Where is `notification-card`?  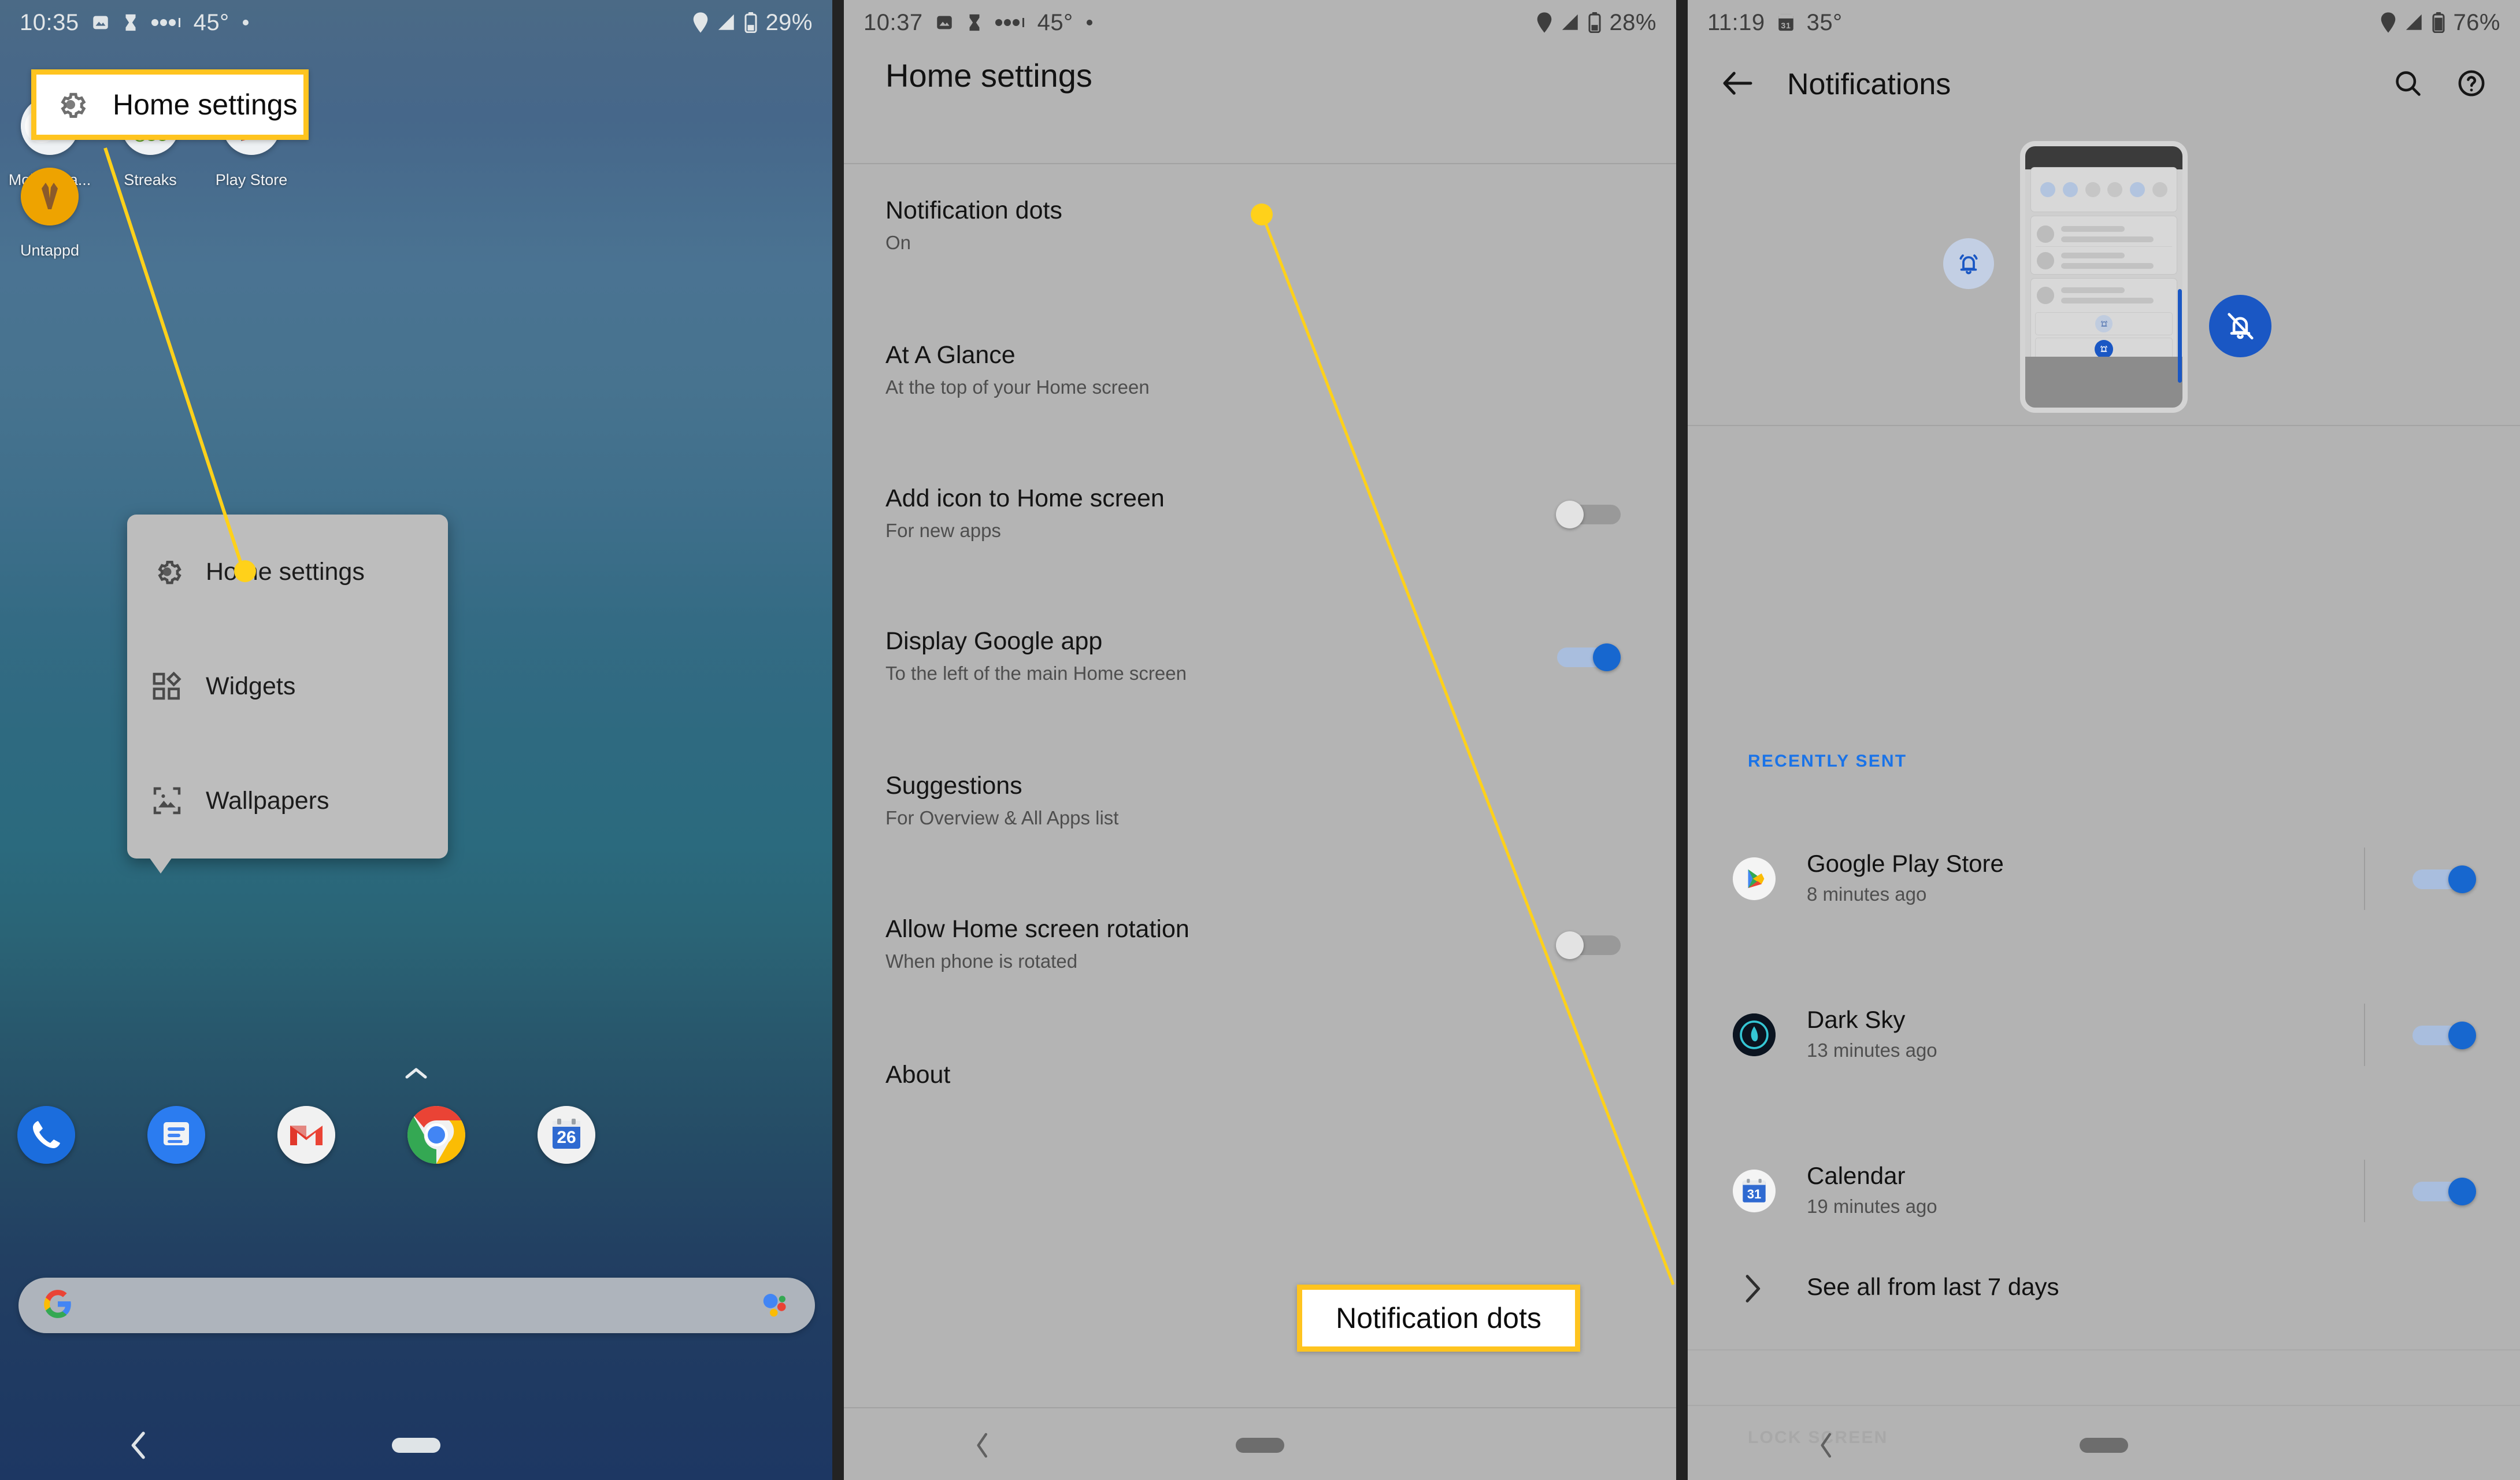
notification-card is located at coordinates (2103, 321).